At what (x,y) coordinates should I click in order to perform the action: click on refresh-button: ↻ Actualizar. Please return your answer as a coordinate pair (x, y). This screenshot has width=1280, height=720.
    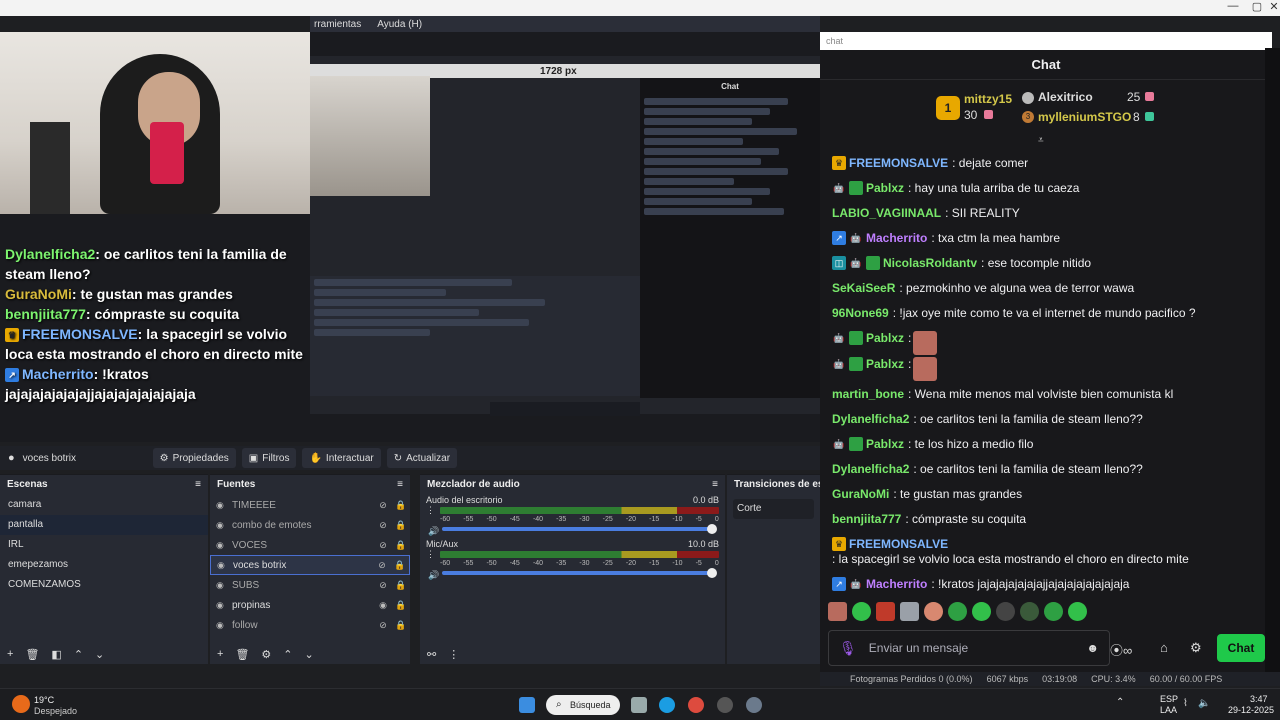
    Looking at the image, I should click on (422, 458).